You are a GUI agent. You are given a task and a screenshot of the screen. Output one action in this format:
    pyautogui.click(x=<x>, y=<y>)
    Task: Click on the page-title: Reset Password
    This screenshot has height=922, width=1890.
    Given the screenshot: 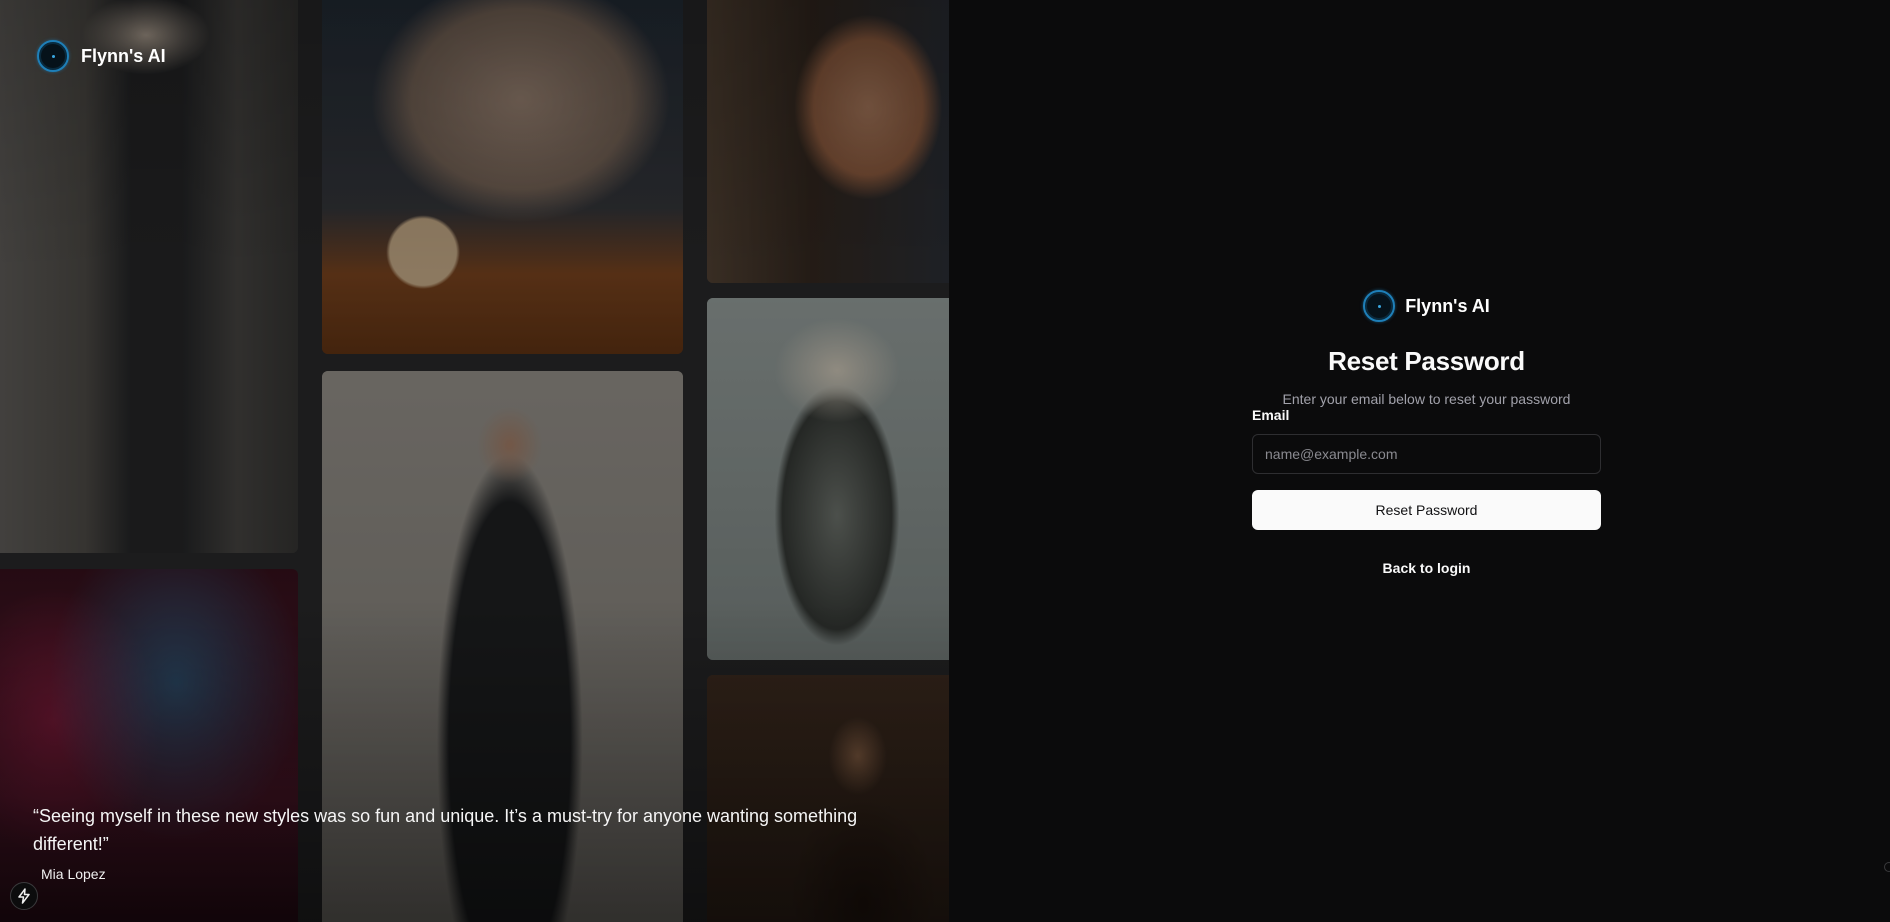 What is the action you would take?
    pyautogui.click(x=1426, y=361)
    